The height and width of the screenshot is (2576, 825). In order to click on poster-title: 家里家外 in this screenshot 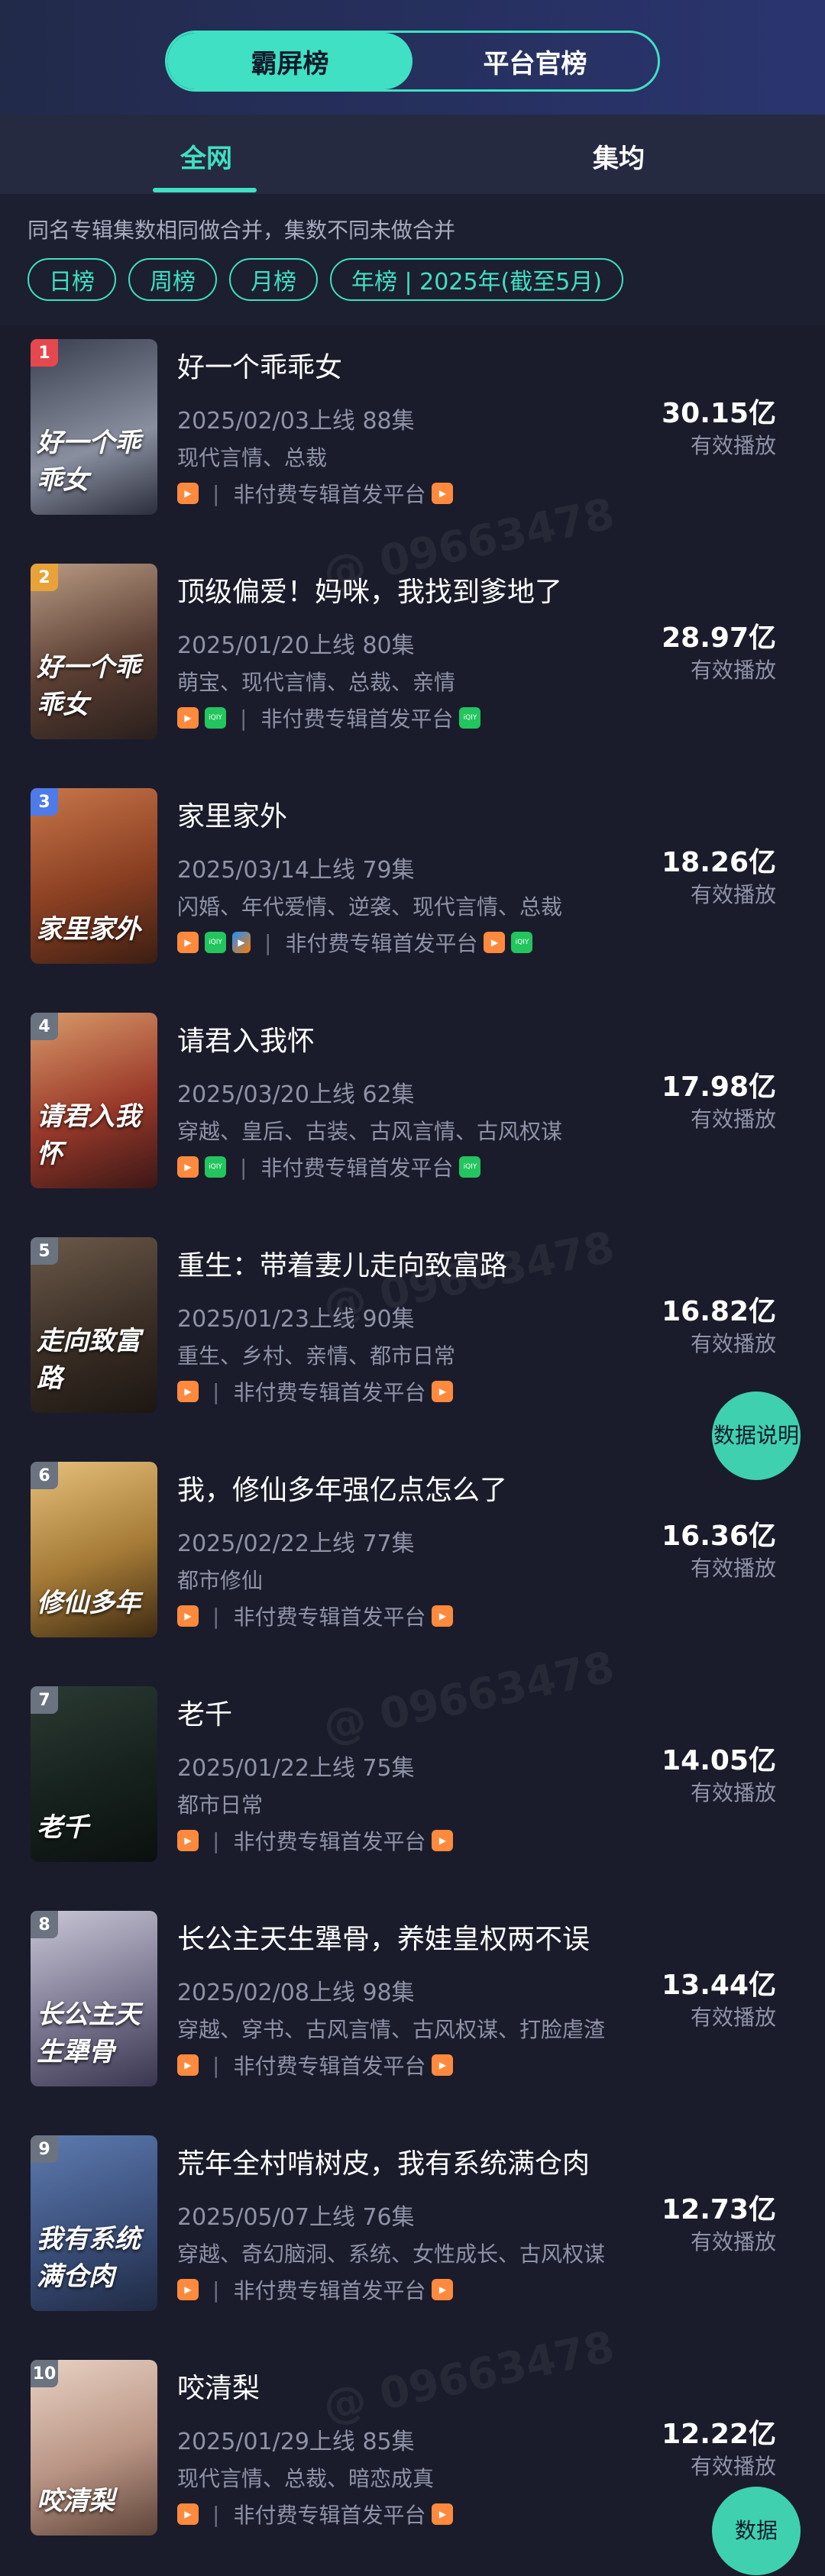, I will do `click(89, 929)`.